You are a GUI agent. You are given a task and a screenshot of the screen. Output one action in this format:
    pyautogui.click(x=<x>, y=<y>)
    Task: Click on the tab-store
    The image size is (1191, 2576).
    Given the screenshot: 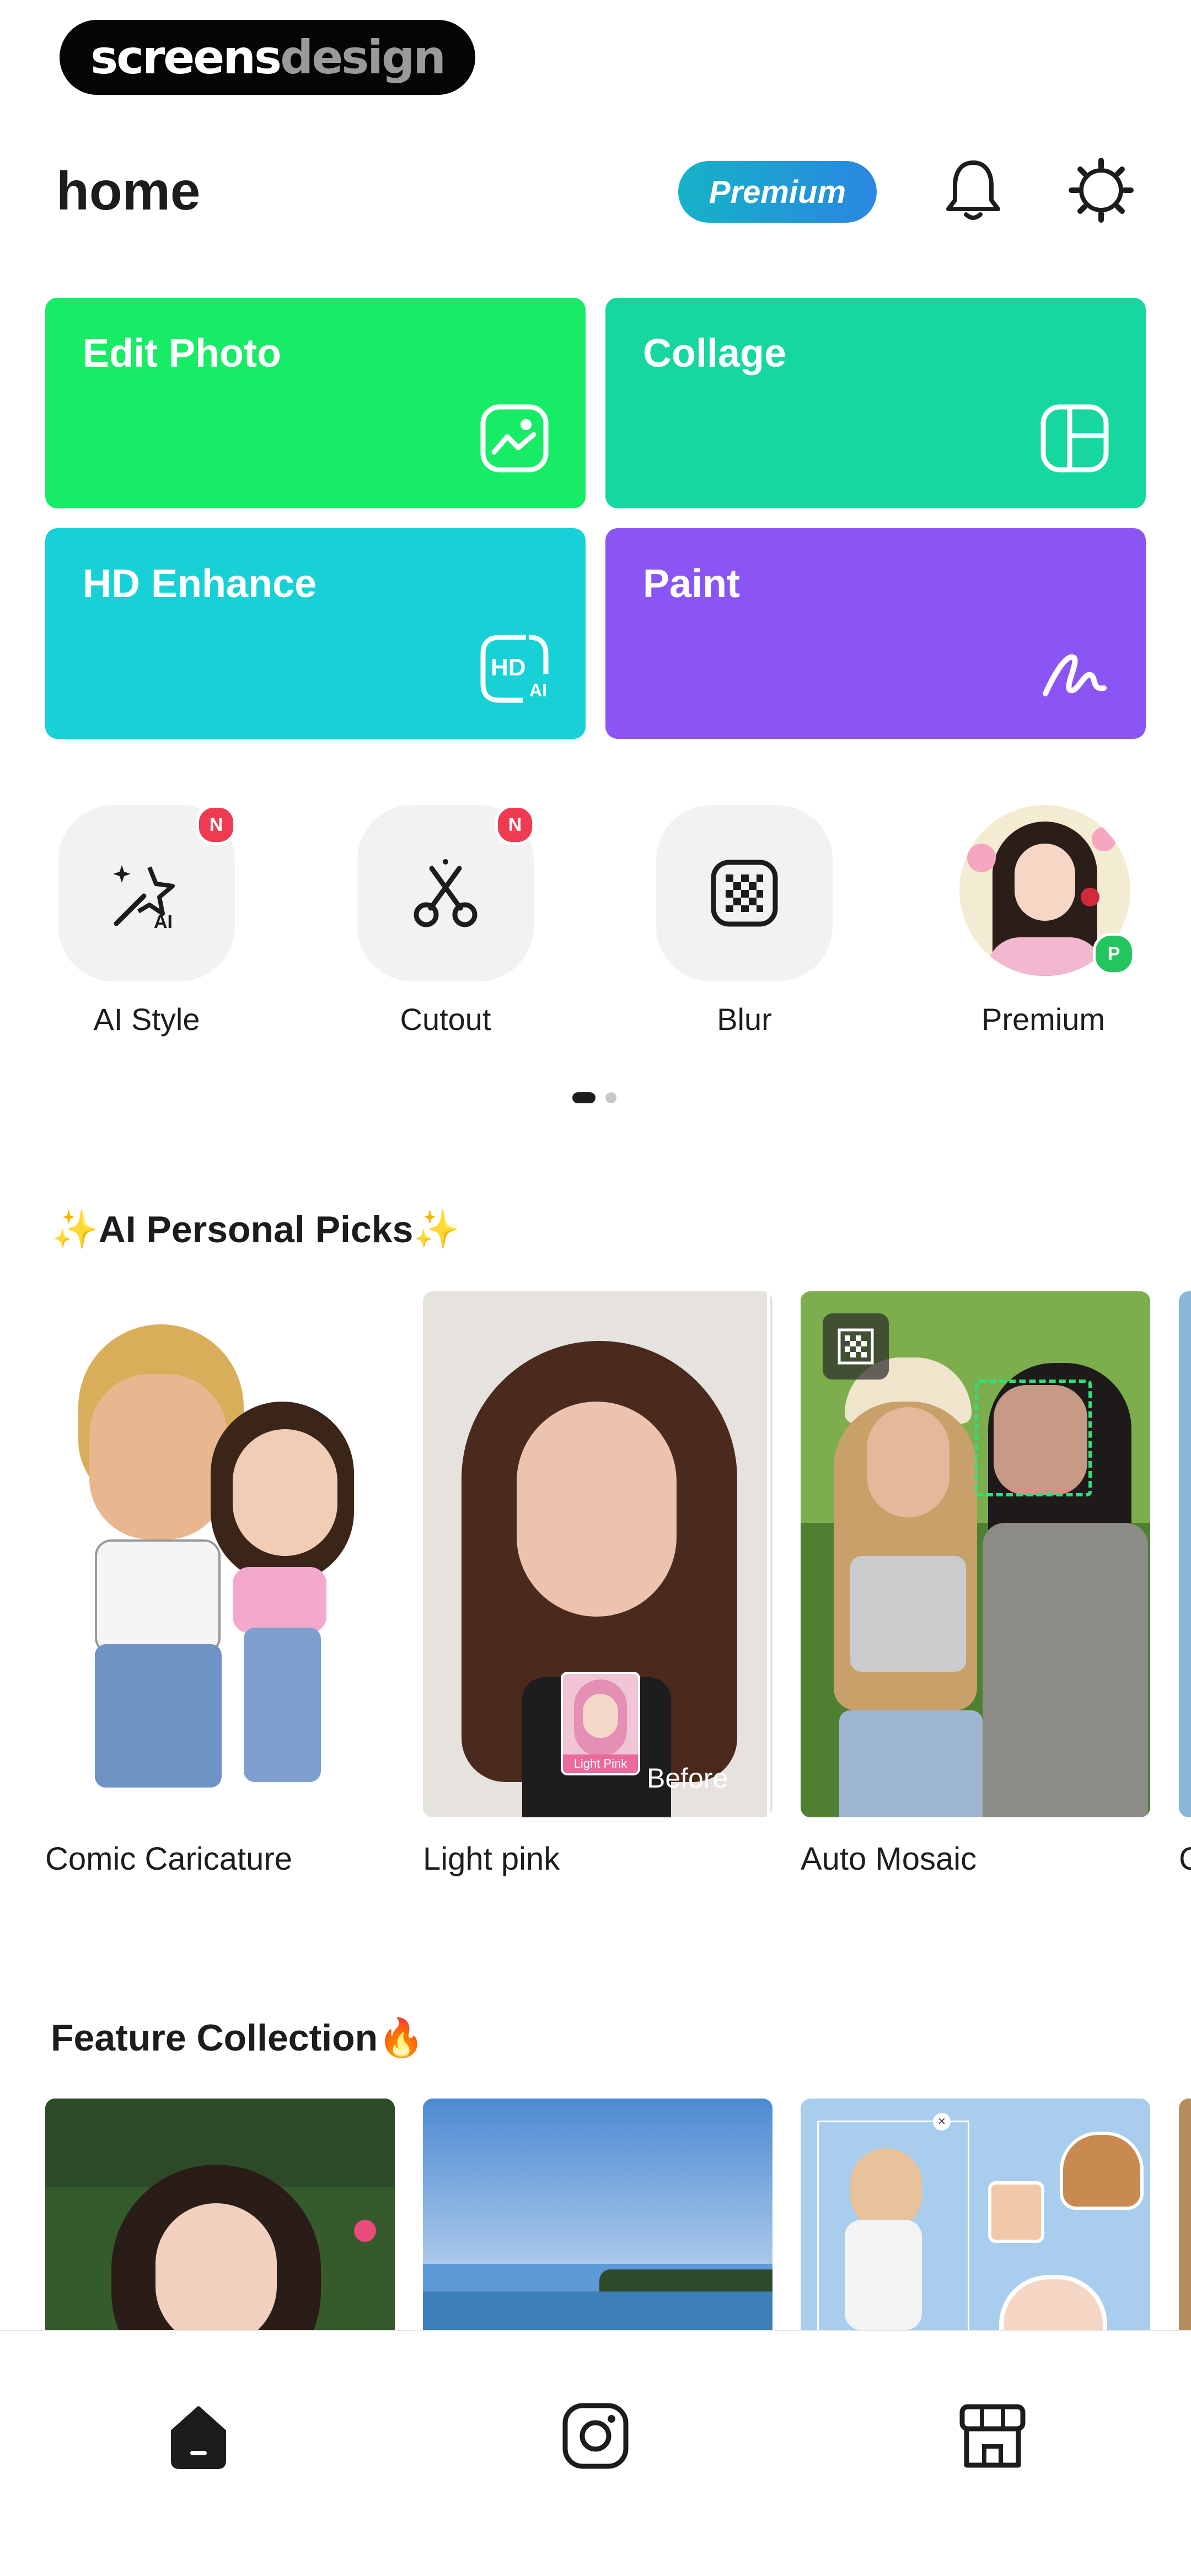 What is the action you would take?
    pyautogui.click(x=993, y=2436)
    